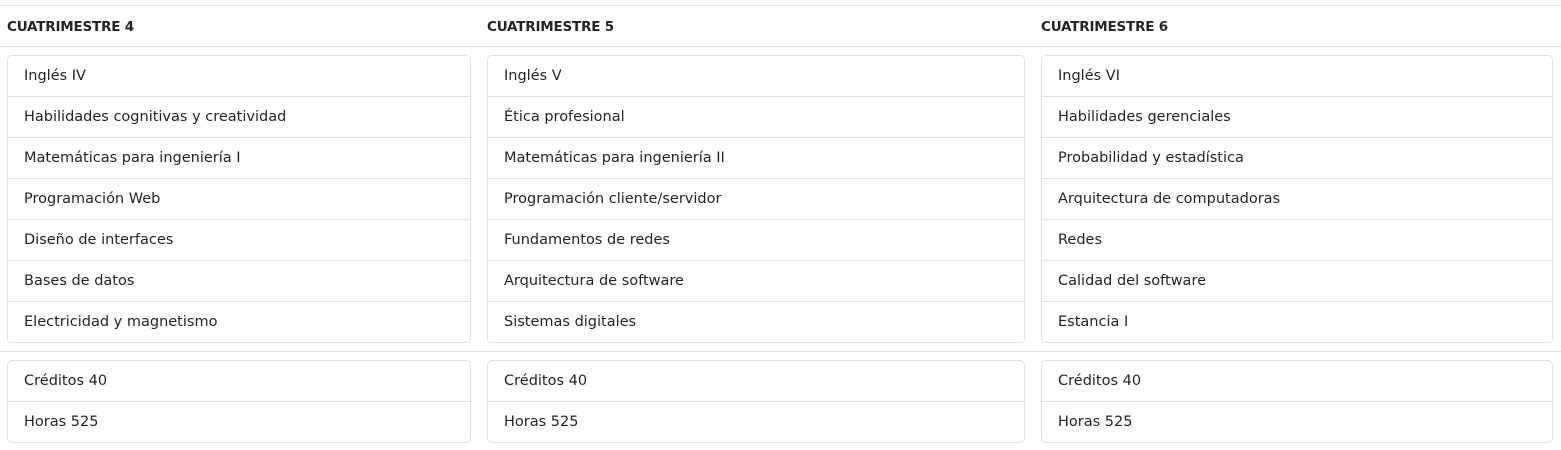 This screenshot has width=1561, height=450. I want to click on top-divider, so click(780, 5).